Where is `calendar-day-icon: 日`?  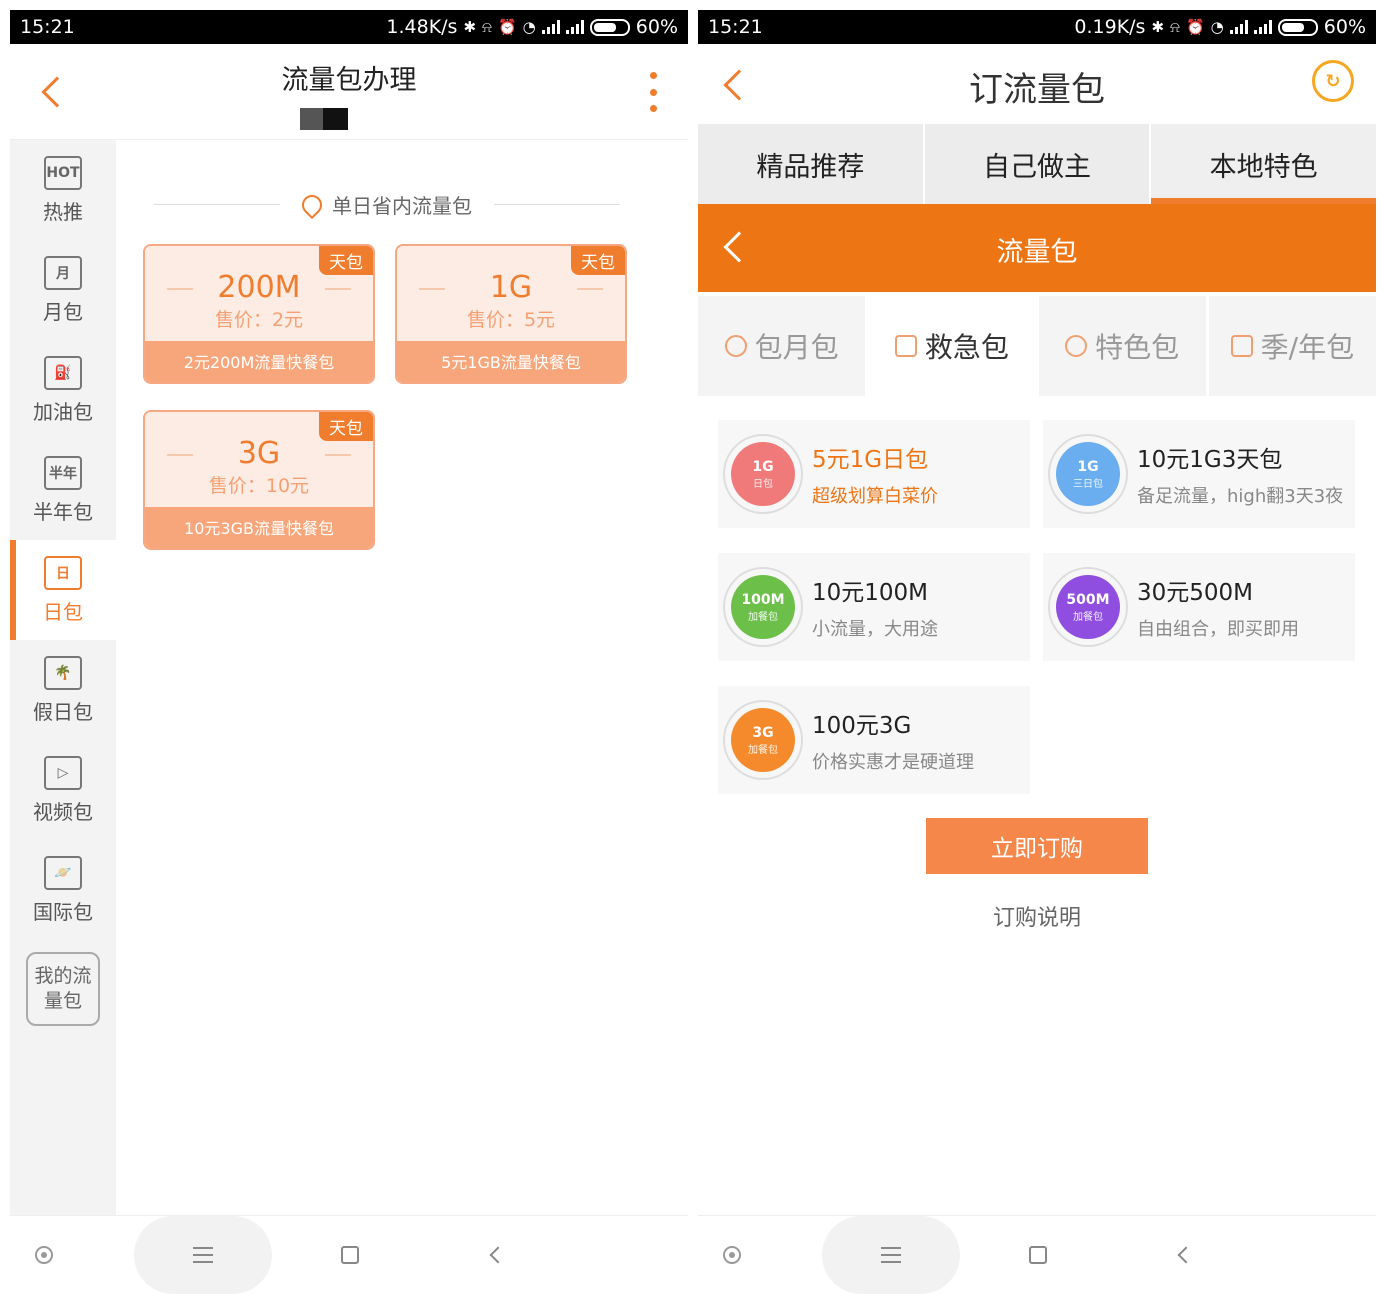 calendar-day-icon: 日 is located at coordinates (63, 572).